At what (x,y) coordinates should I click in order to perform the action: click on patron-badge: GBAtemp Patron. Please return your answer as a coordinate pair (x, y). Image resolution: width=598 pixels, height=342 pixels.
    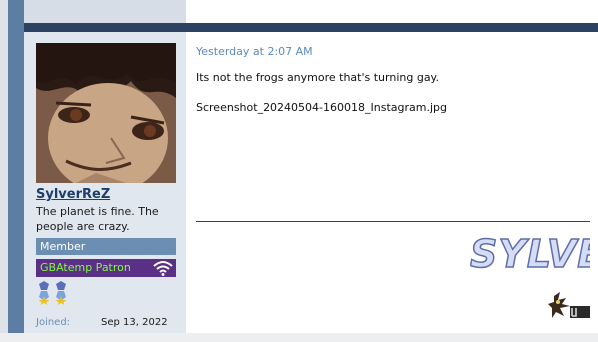
    Looking at the image, I should click on (106, 268).